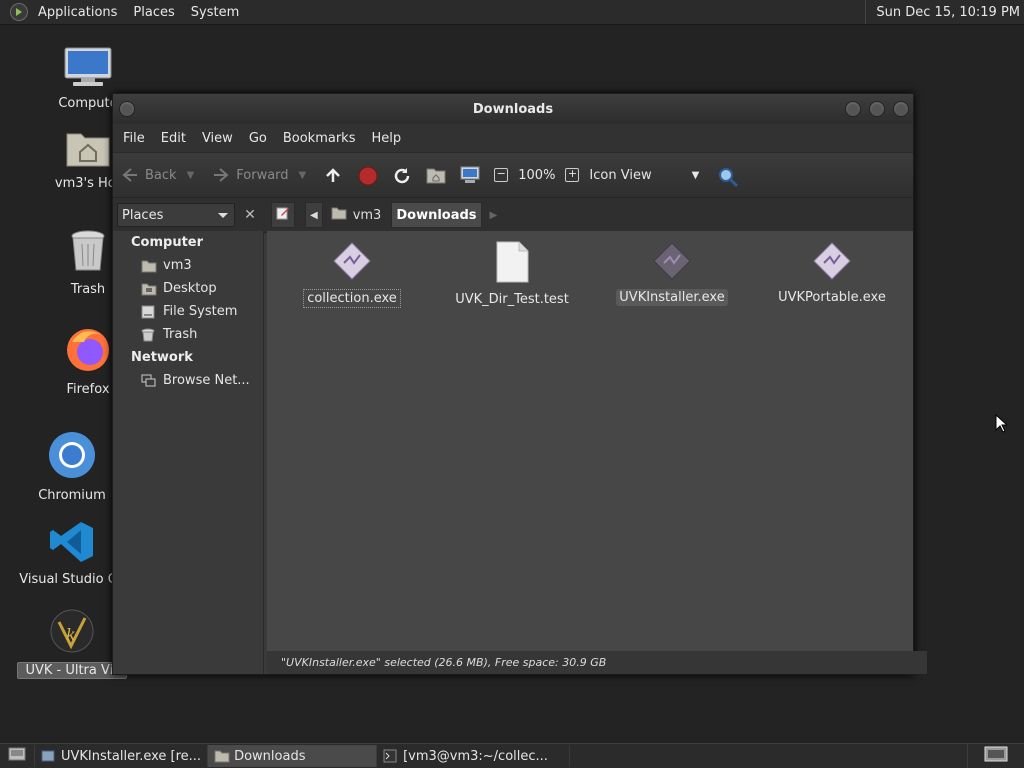 The width and height of the screenshot is (1024, 768). Describe the element at coordinates (391, 138) in the screenshot. I see `menu-help: Help` at that location.